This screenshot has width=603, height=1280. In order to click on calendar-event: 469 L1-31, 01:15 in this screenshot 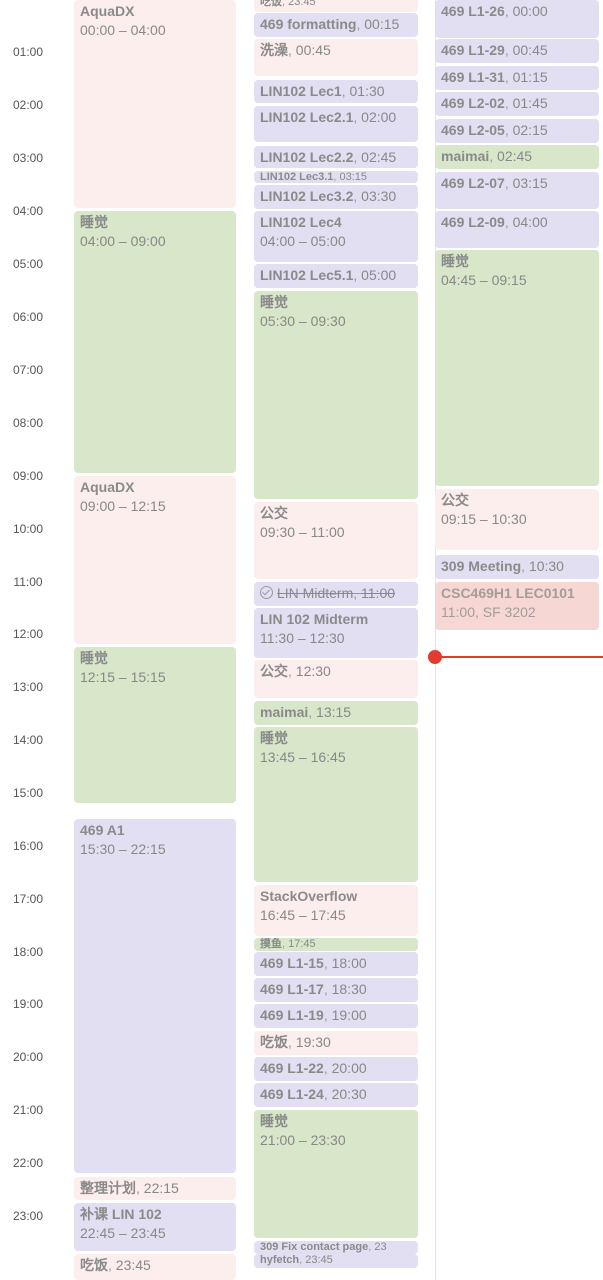, I will do `click(517, 78)`.